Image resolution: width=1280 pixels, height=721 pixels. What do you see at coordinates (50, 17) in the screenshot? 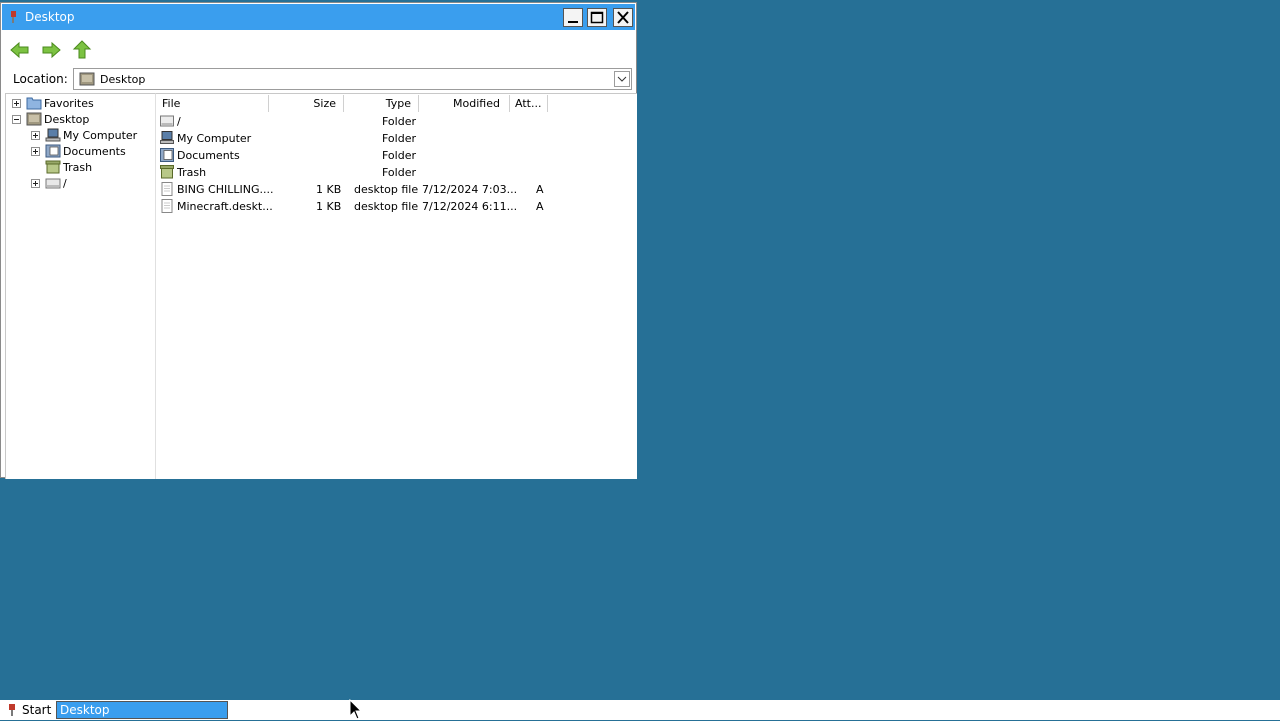
I see `window-title: Desktop` at bounding box center [50, 17].